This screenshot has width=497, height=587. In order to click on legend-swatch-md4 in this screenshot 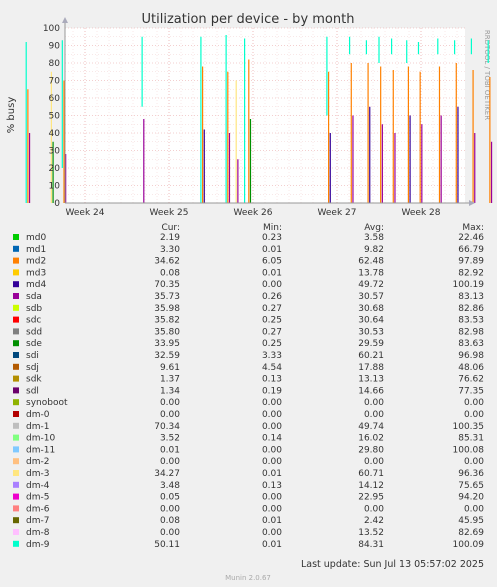, I will do `click(16, 284)`.